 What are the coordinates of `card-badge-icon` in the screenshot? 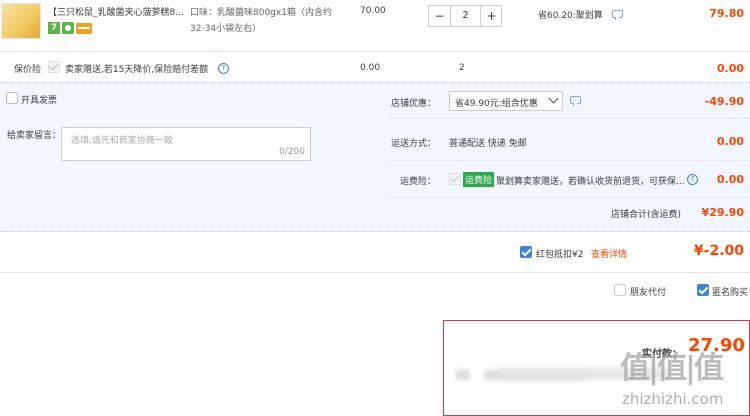 It's located at (84, 28).